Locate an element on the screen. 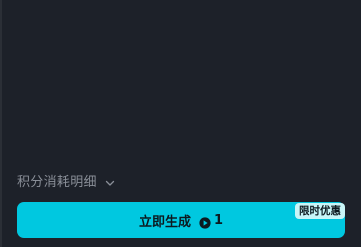 The image size is (361, 247). credit-coin-icon is located at coordinates (205, 221).